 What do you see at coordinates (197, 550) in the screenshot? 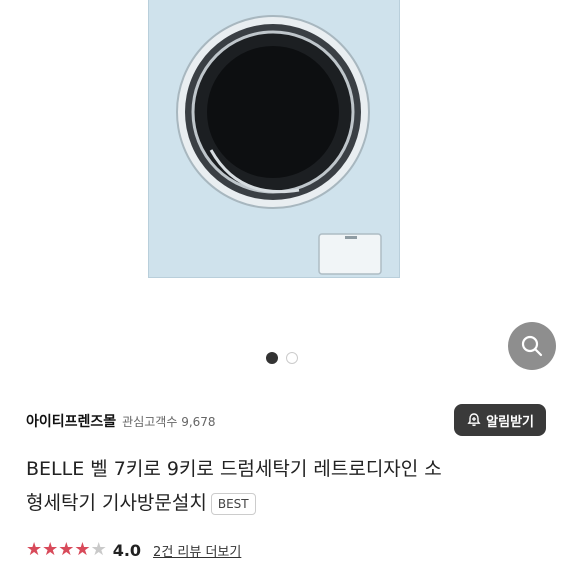
I see `review-link: 2건 리뷰 더보기` at bounding box center [197, 550].